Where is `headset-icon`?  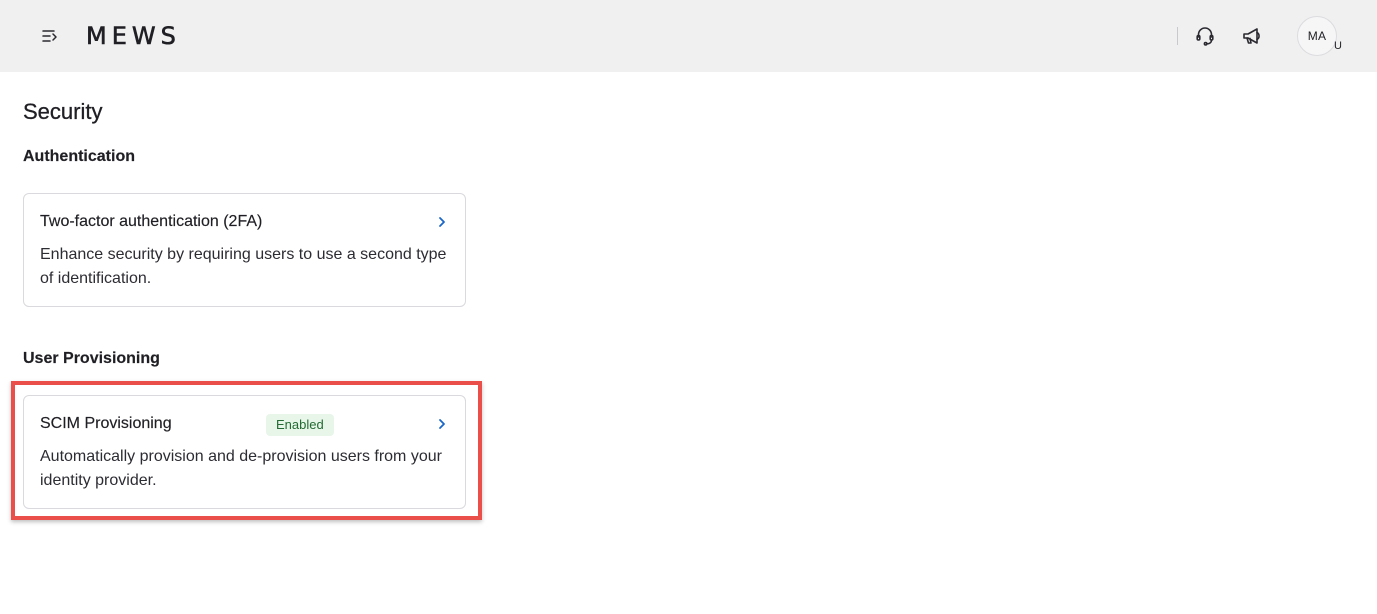 headset-icon is located at coordinates (1205, 36).